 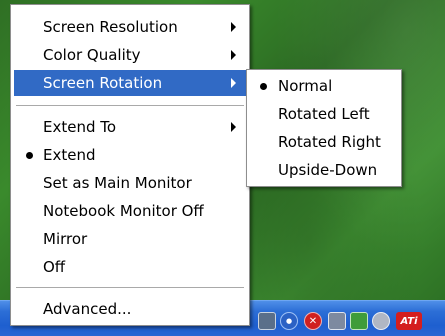 What do you see at coordinates (130, 127) in the screenshot?
I see `menu-item-extend-to: Extend To` at bounding box center [130, 127].